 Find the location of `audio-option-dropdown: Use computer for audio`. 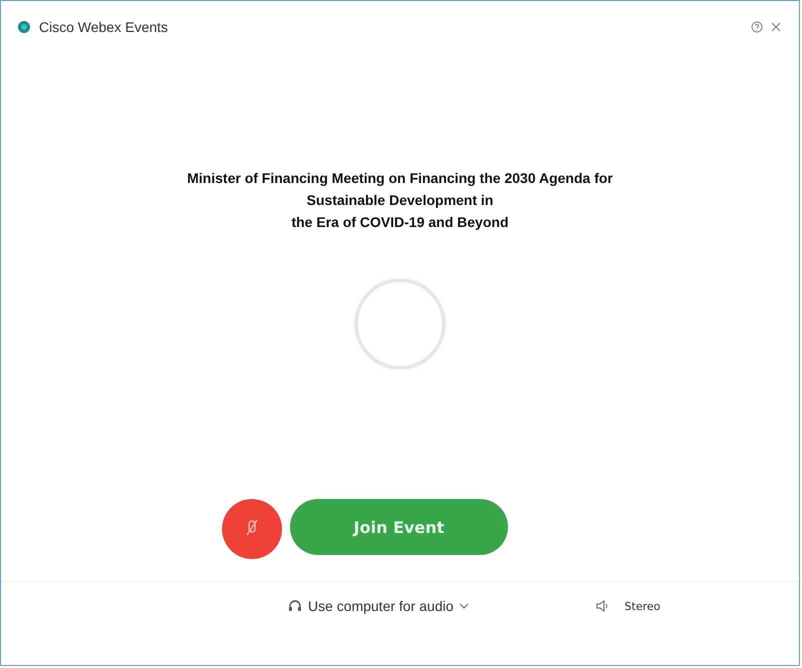

audio-option-dropdown: Use computer for audio is located at coordinates (378, 606).